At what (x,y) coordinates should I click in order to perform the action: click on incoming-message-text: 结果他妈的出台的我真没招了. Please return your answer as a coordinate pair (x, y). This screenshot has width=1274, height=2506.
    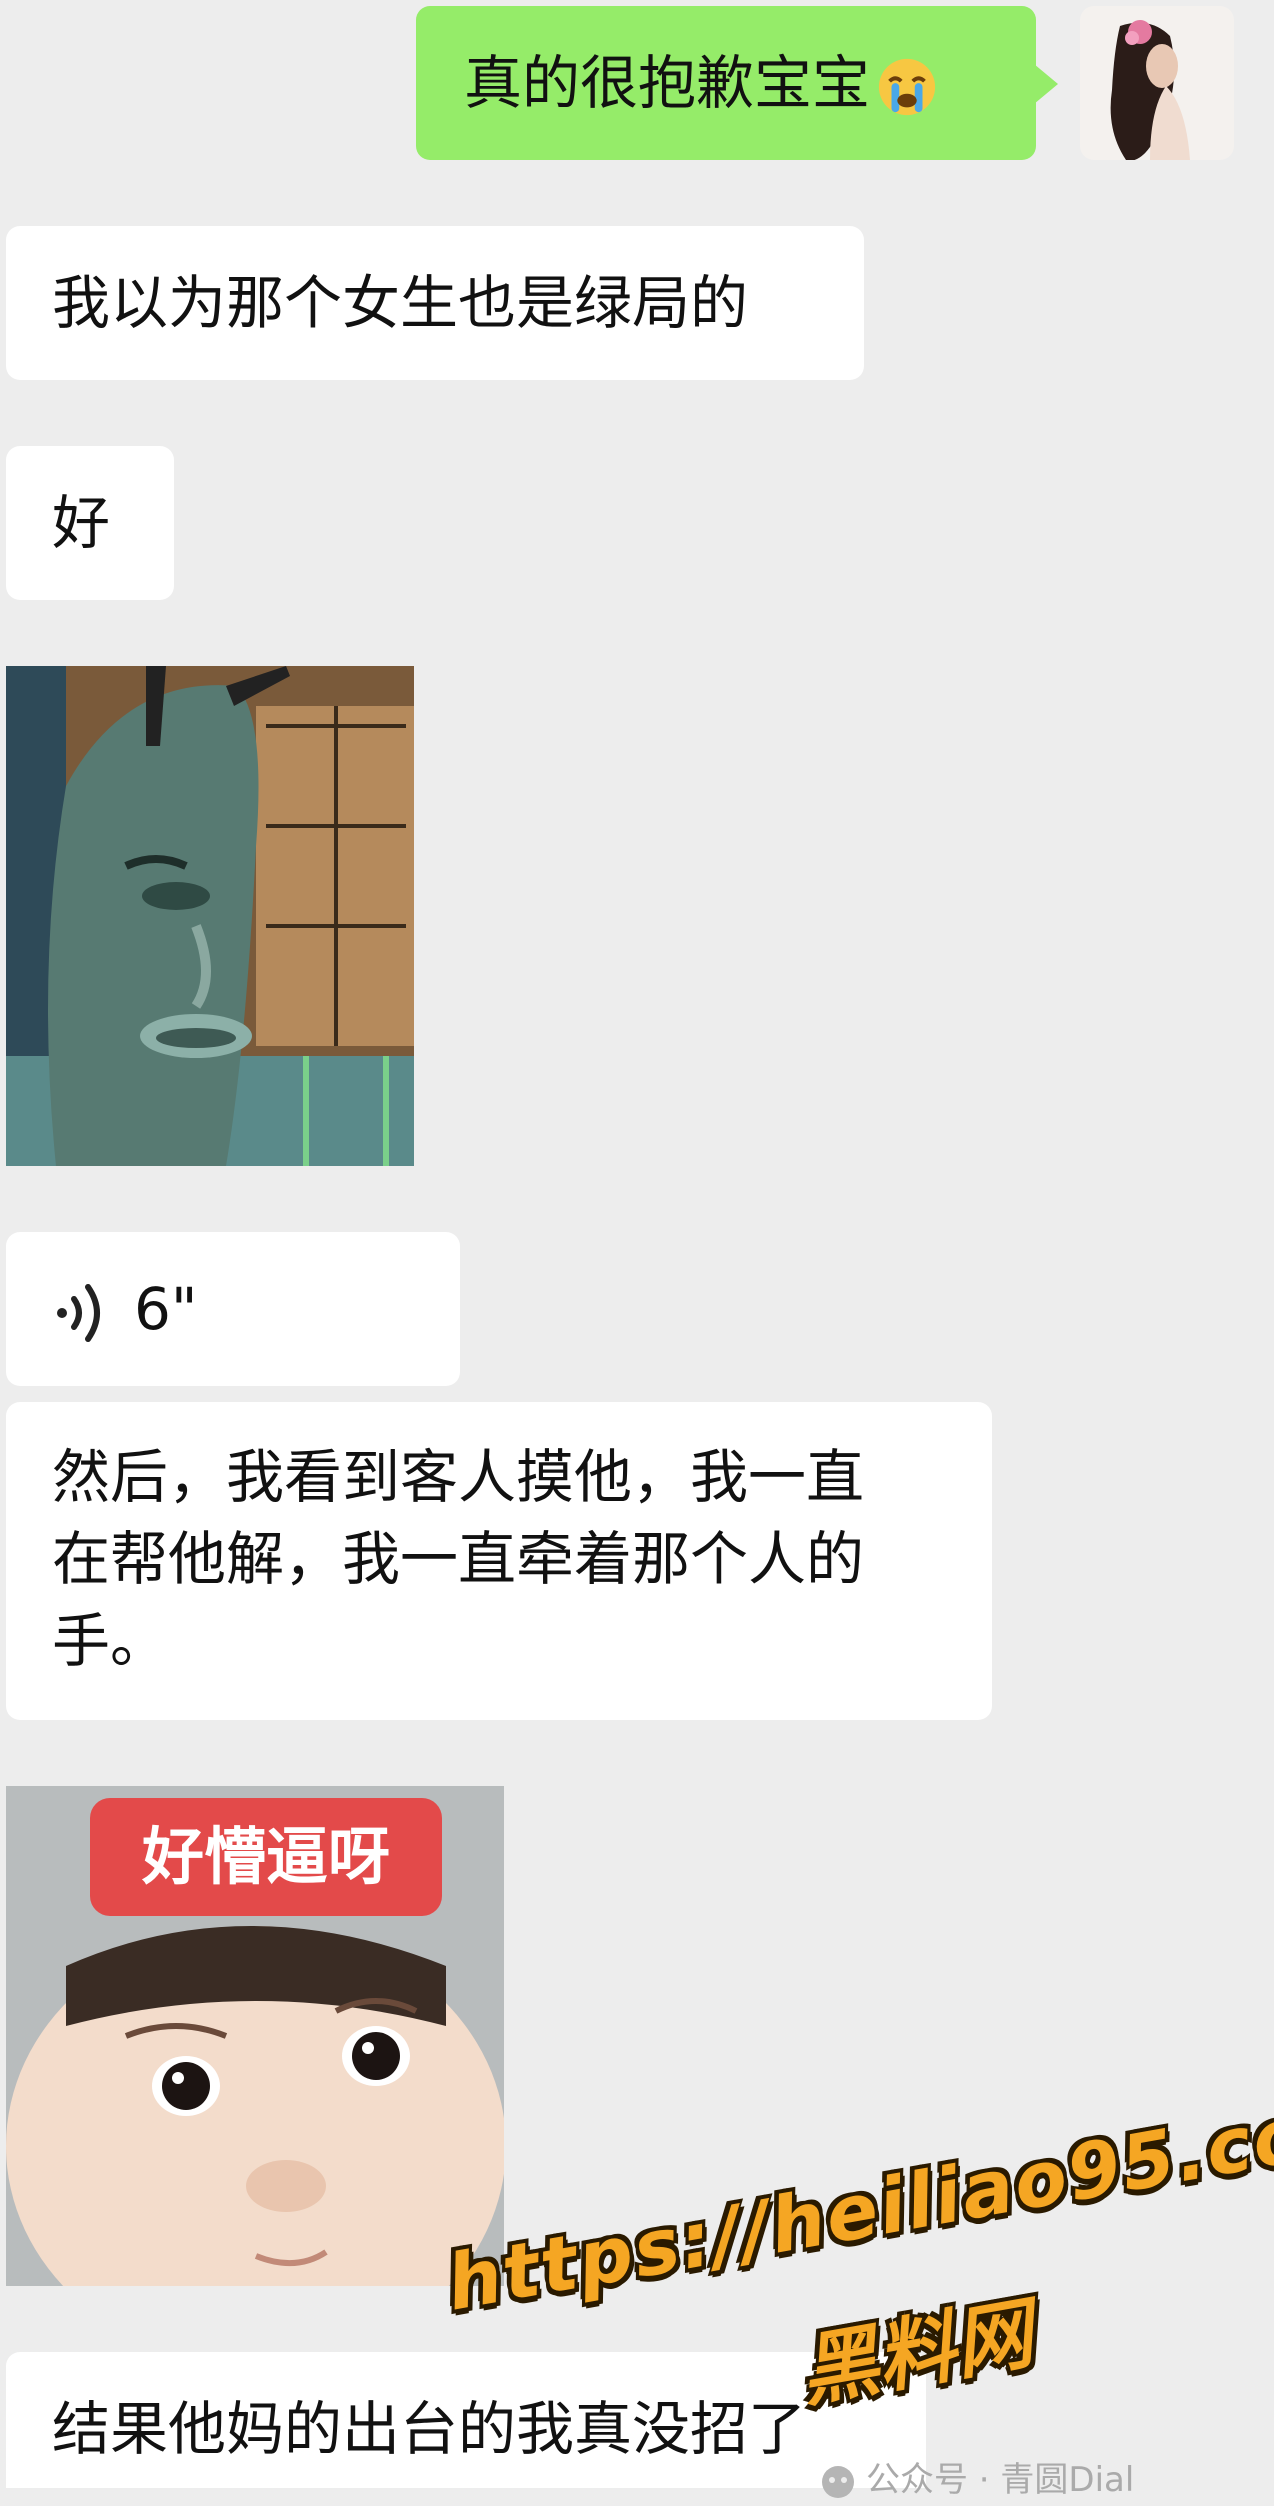
    Looking at the image, I should click on (429, 2429).